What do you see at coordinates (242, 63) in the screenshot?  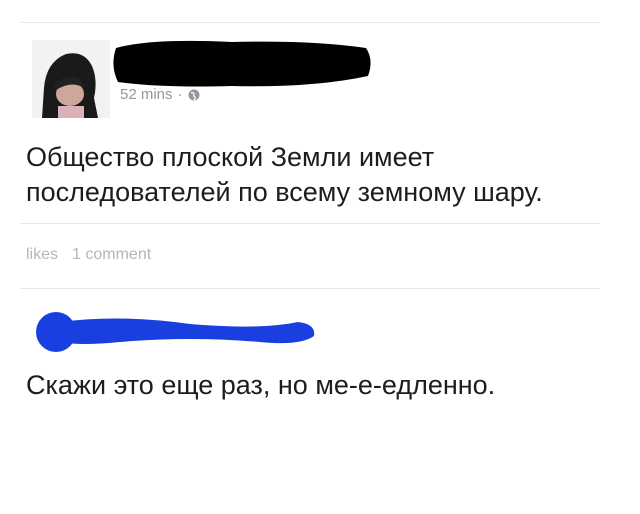 I see `name-redaction` at bounding box center [242, 63].